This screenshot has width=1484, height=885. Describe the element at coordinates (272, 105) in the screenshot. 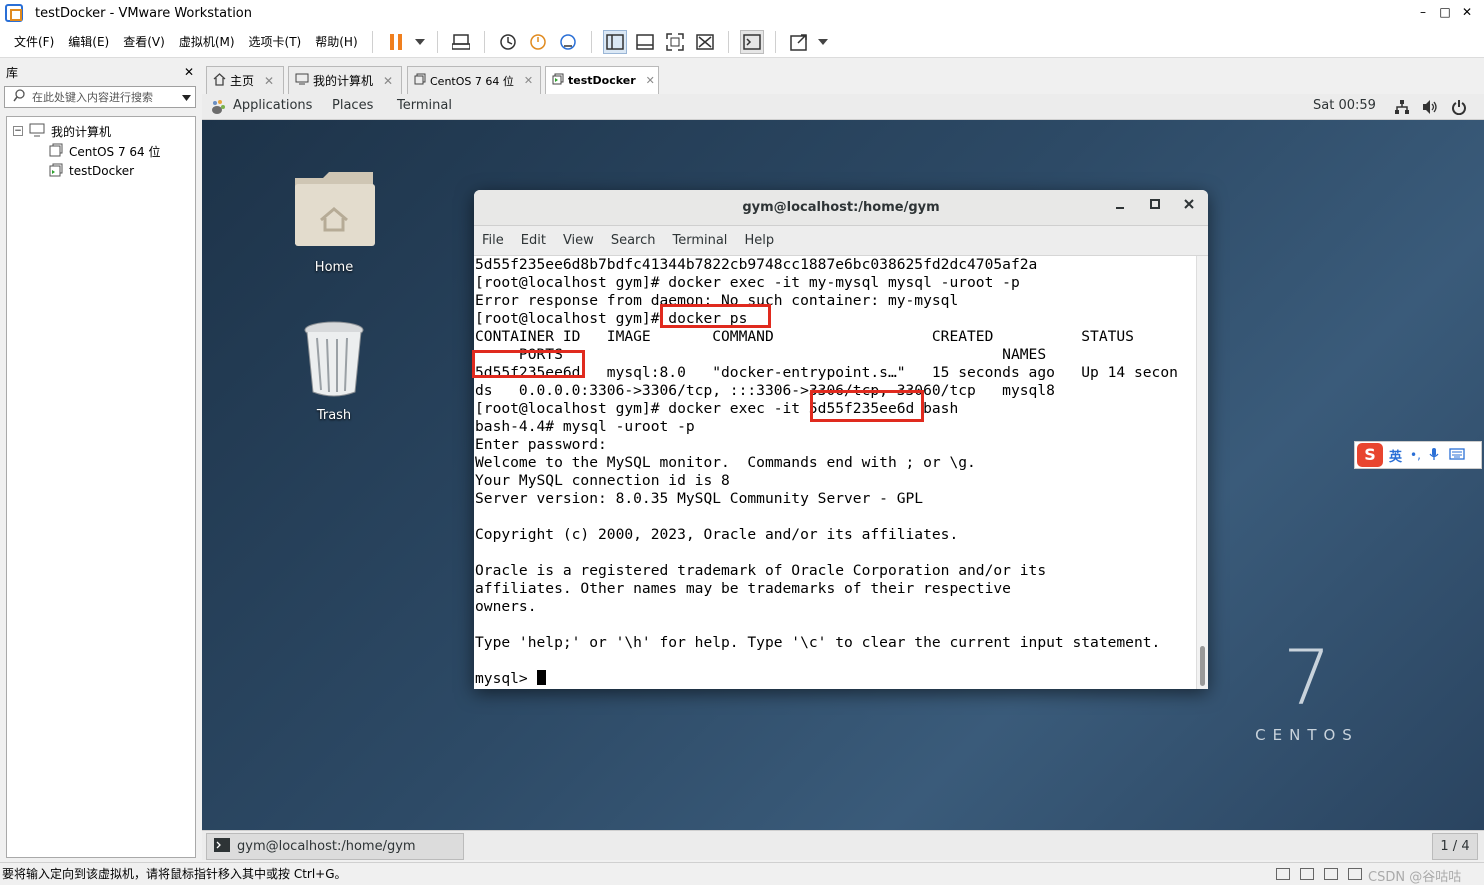

I see `gnome-applications-menu: Applications` at that location.